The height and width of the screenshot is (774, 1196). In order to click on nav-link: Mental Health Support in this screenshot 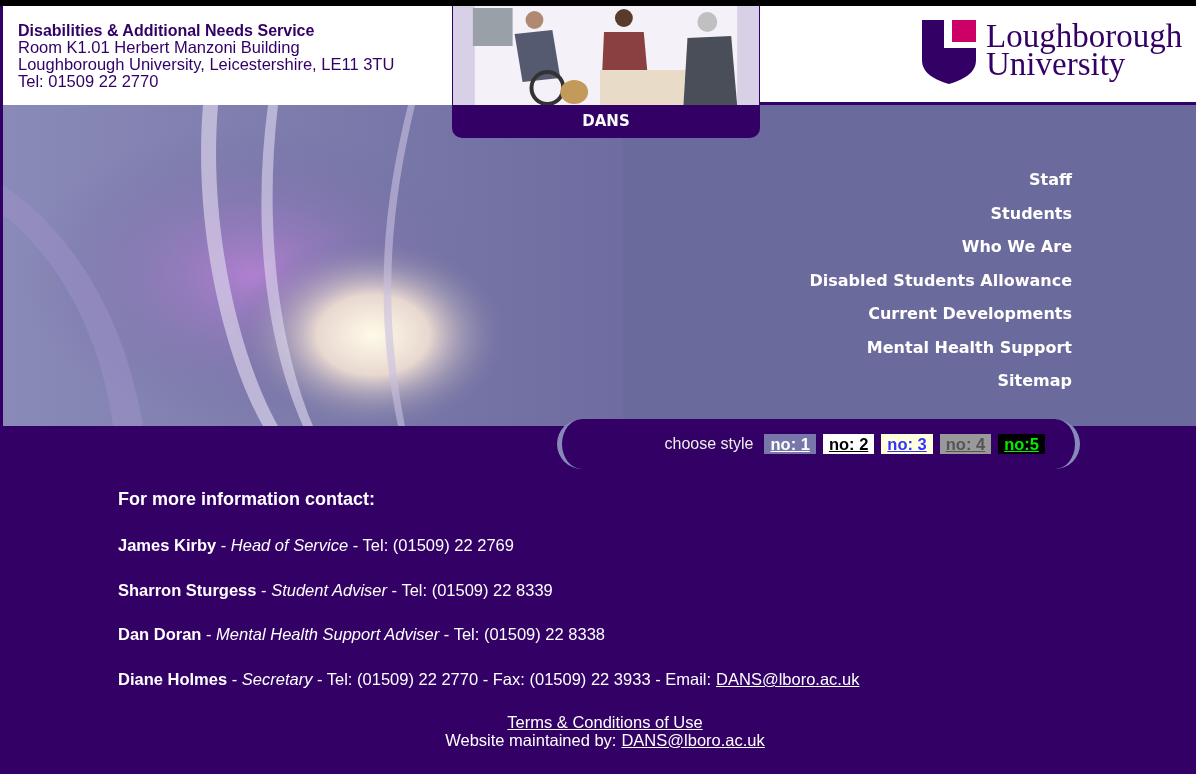, I will do `click(969, 347)`.